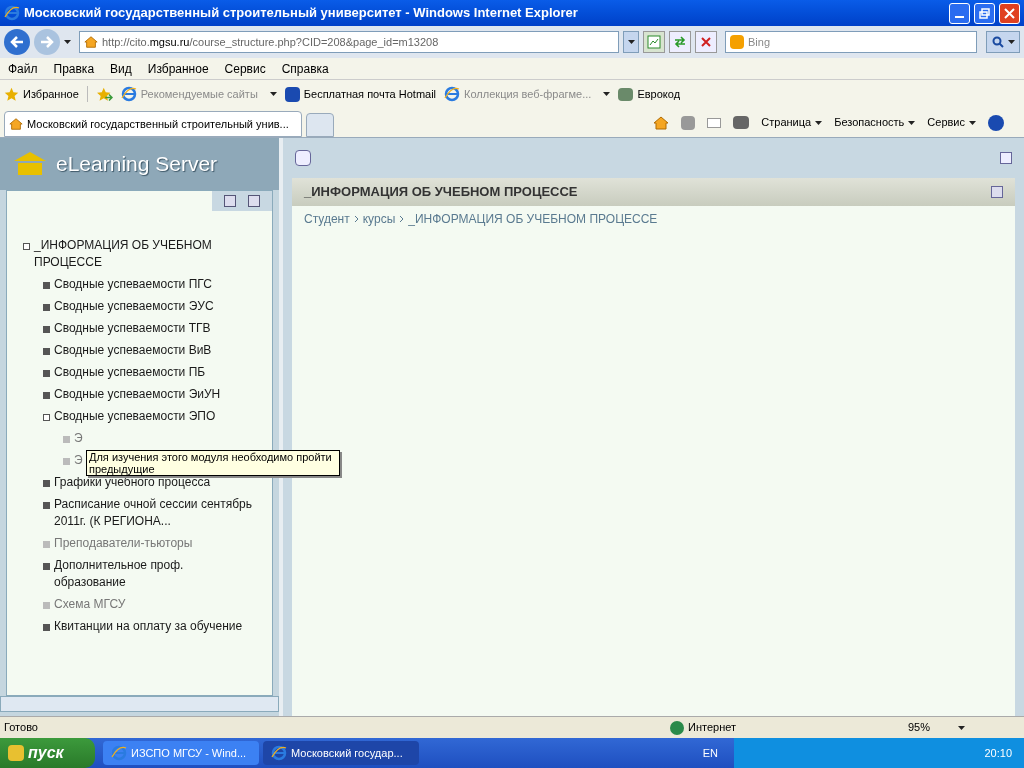 The image size is (1024, 768). I want to click on tree-item: Сводные успеваемости ЭПО, so click(135, 416).